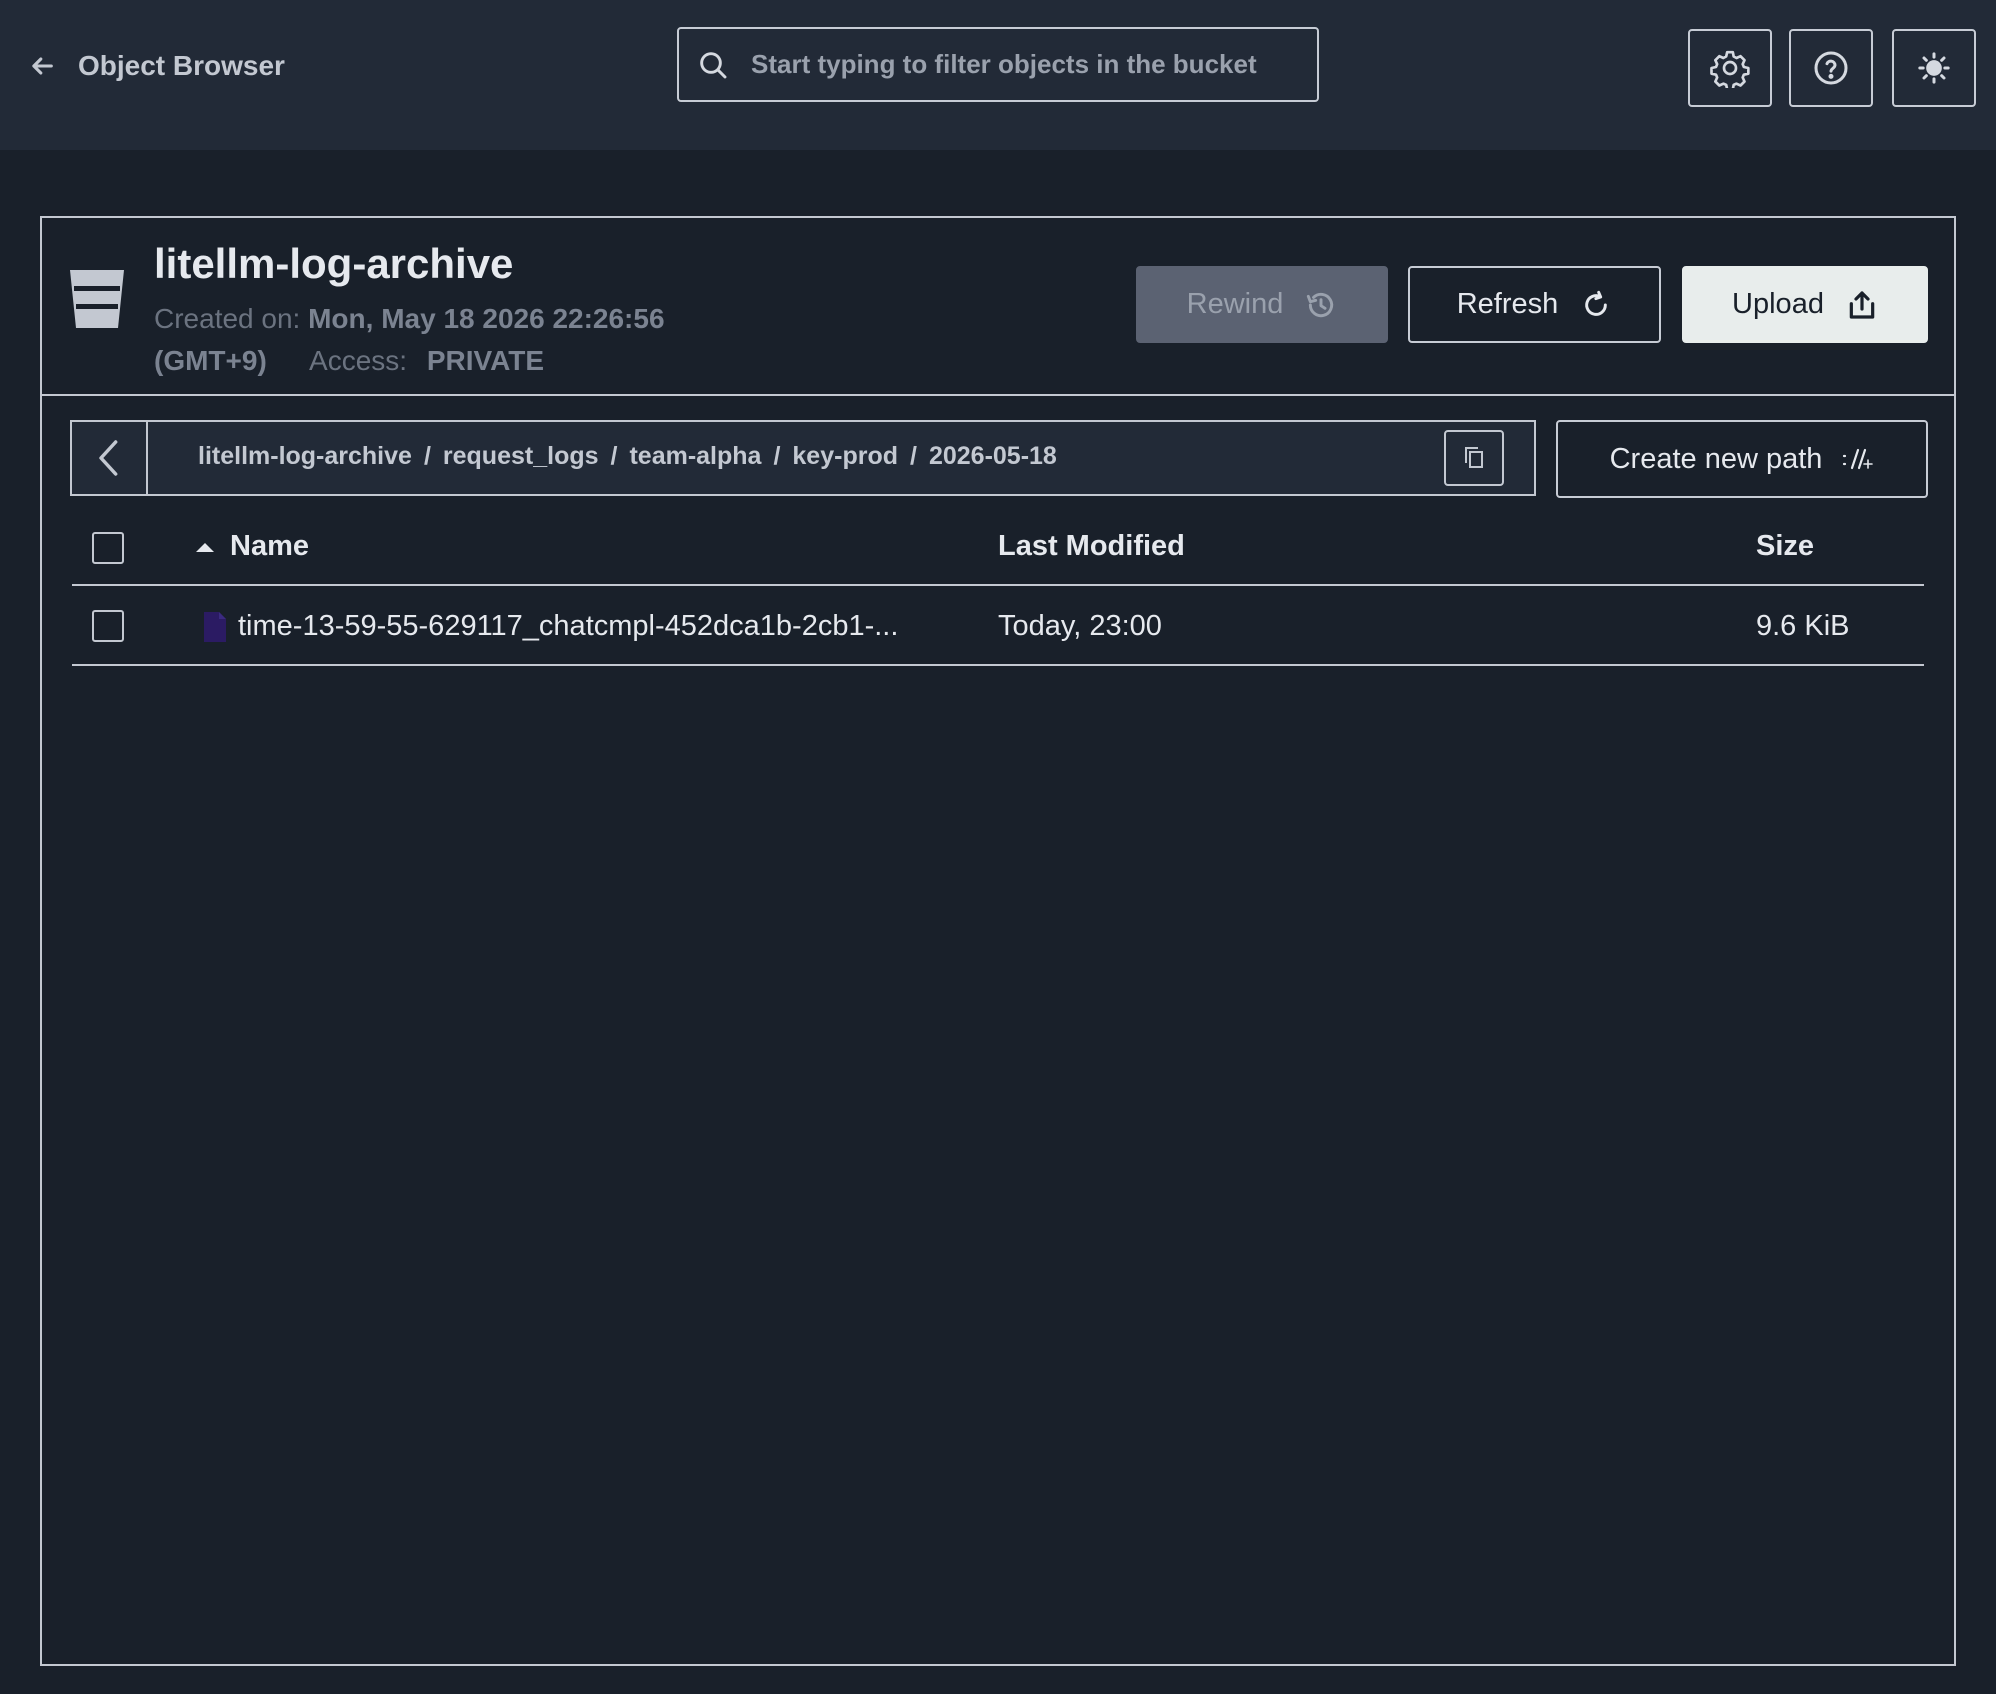 The image size is (1996, 1694). I want to click on top-bar: Object Browser, so click(998, 75).